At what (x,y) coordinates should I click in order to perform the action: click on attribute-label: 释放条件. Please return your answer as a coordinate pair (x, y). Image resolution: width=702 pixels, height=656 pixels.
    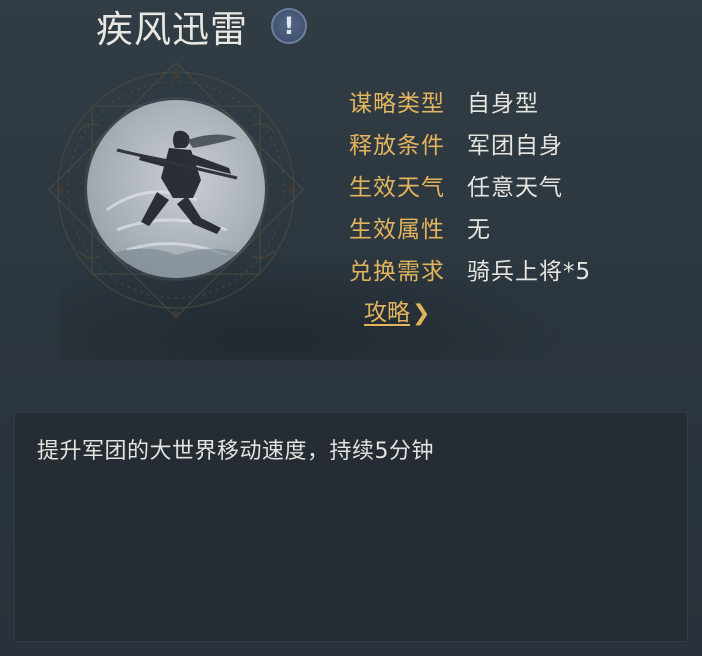
    Looking at the image, I should click on (397, 146).